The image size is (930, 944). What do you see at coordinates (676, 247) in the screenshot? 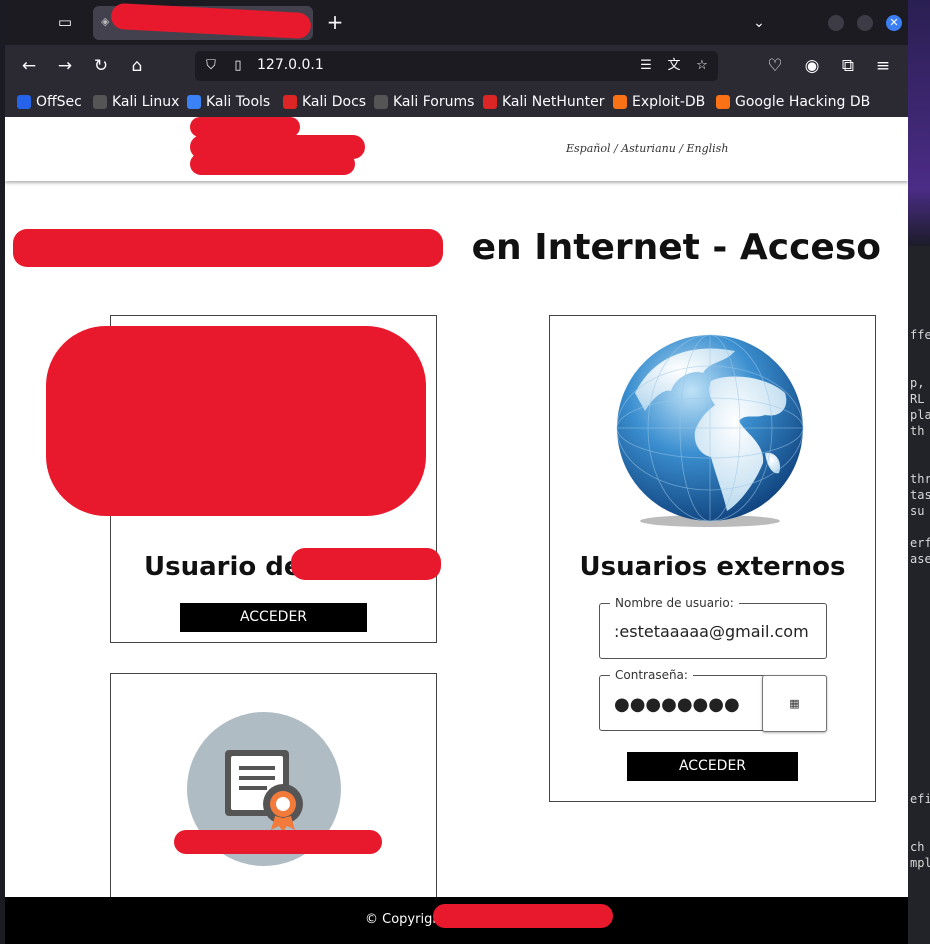
I see `page-title: en Internet - Acceso` at bounding box center [676, 247].